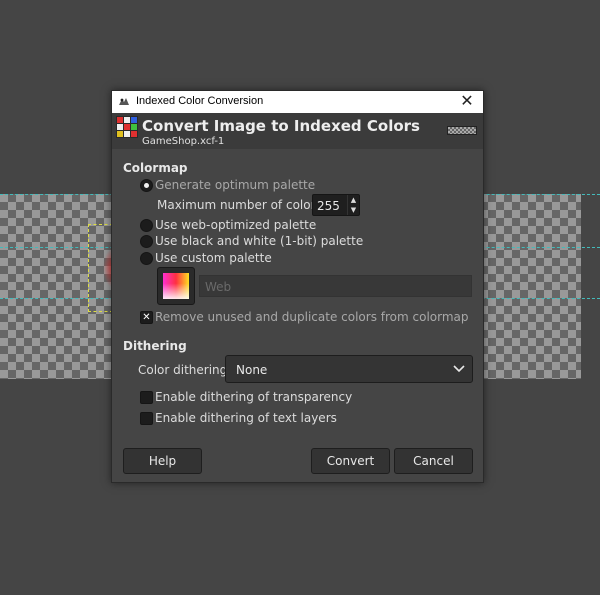  Describe the element at coordinates (213, 258) in the screenshot. I see `custom-palette-label: Use custom palette` at that location.